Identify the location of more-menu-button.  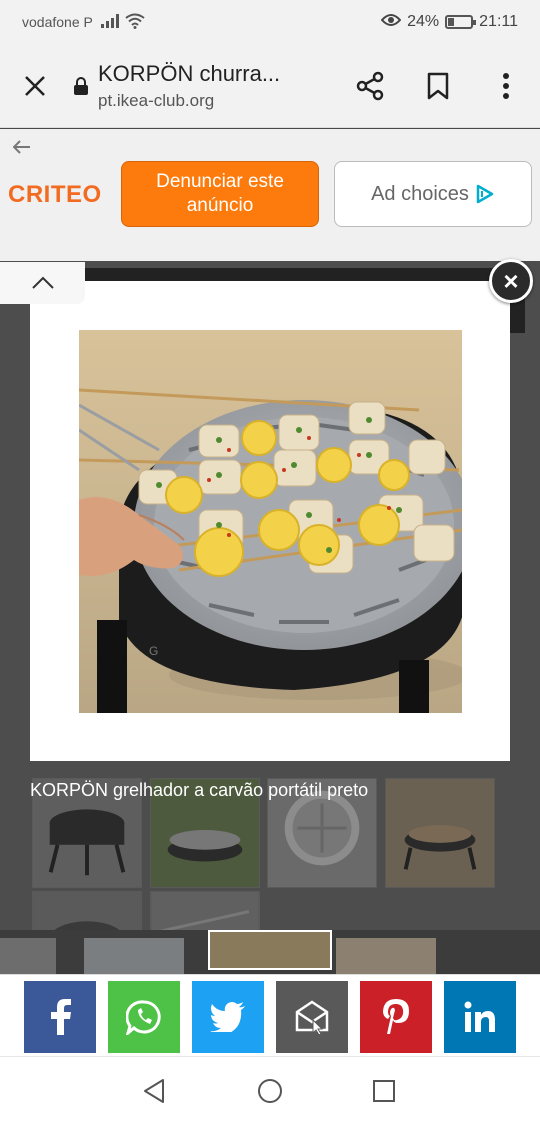
(506, 86).